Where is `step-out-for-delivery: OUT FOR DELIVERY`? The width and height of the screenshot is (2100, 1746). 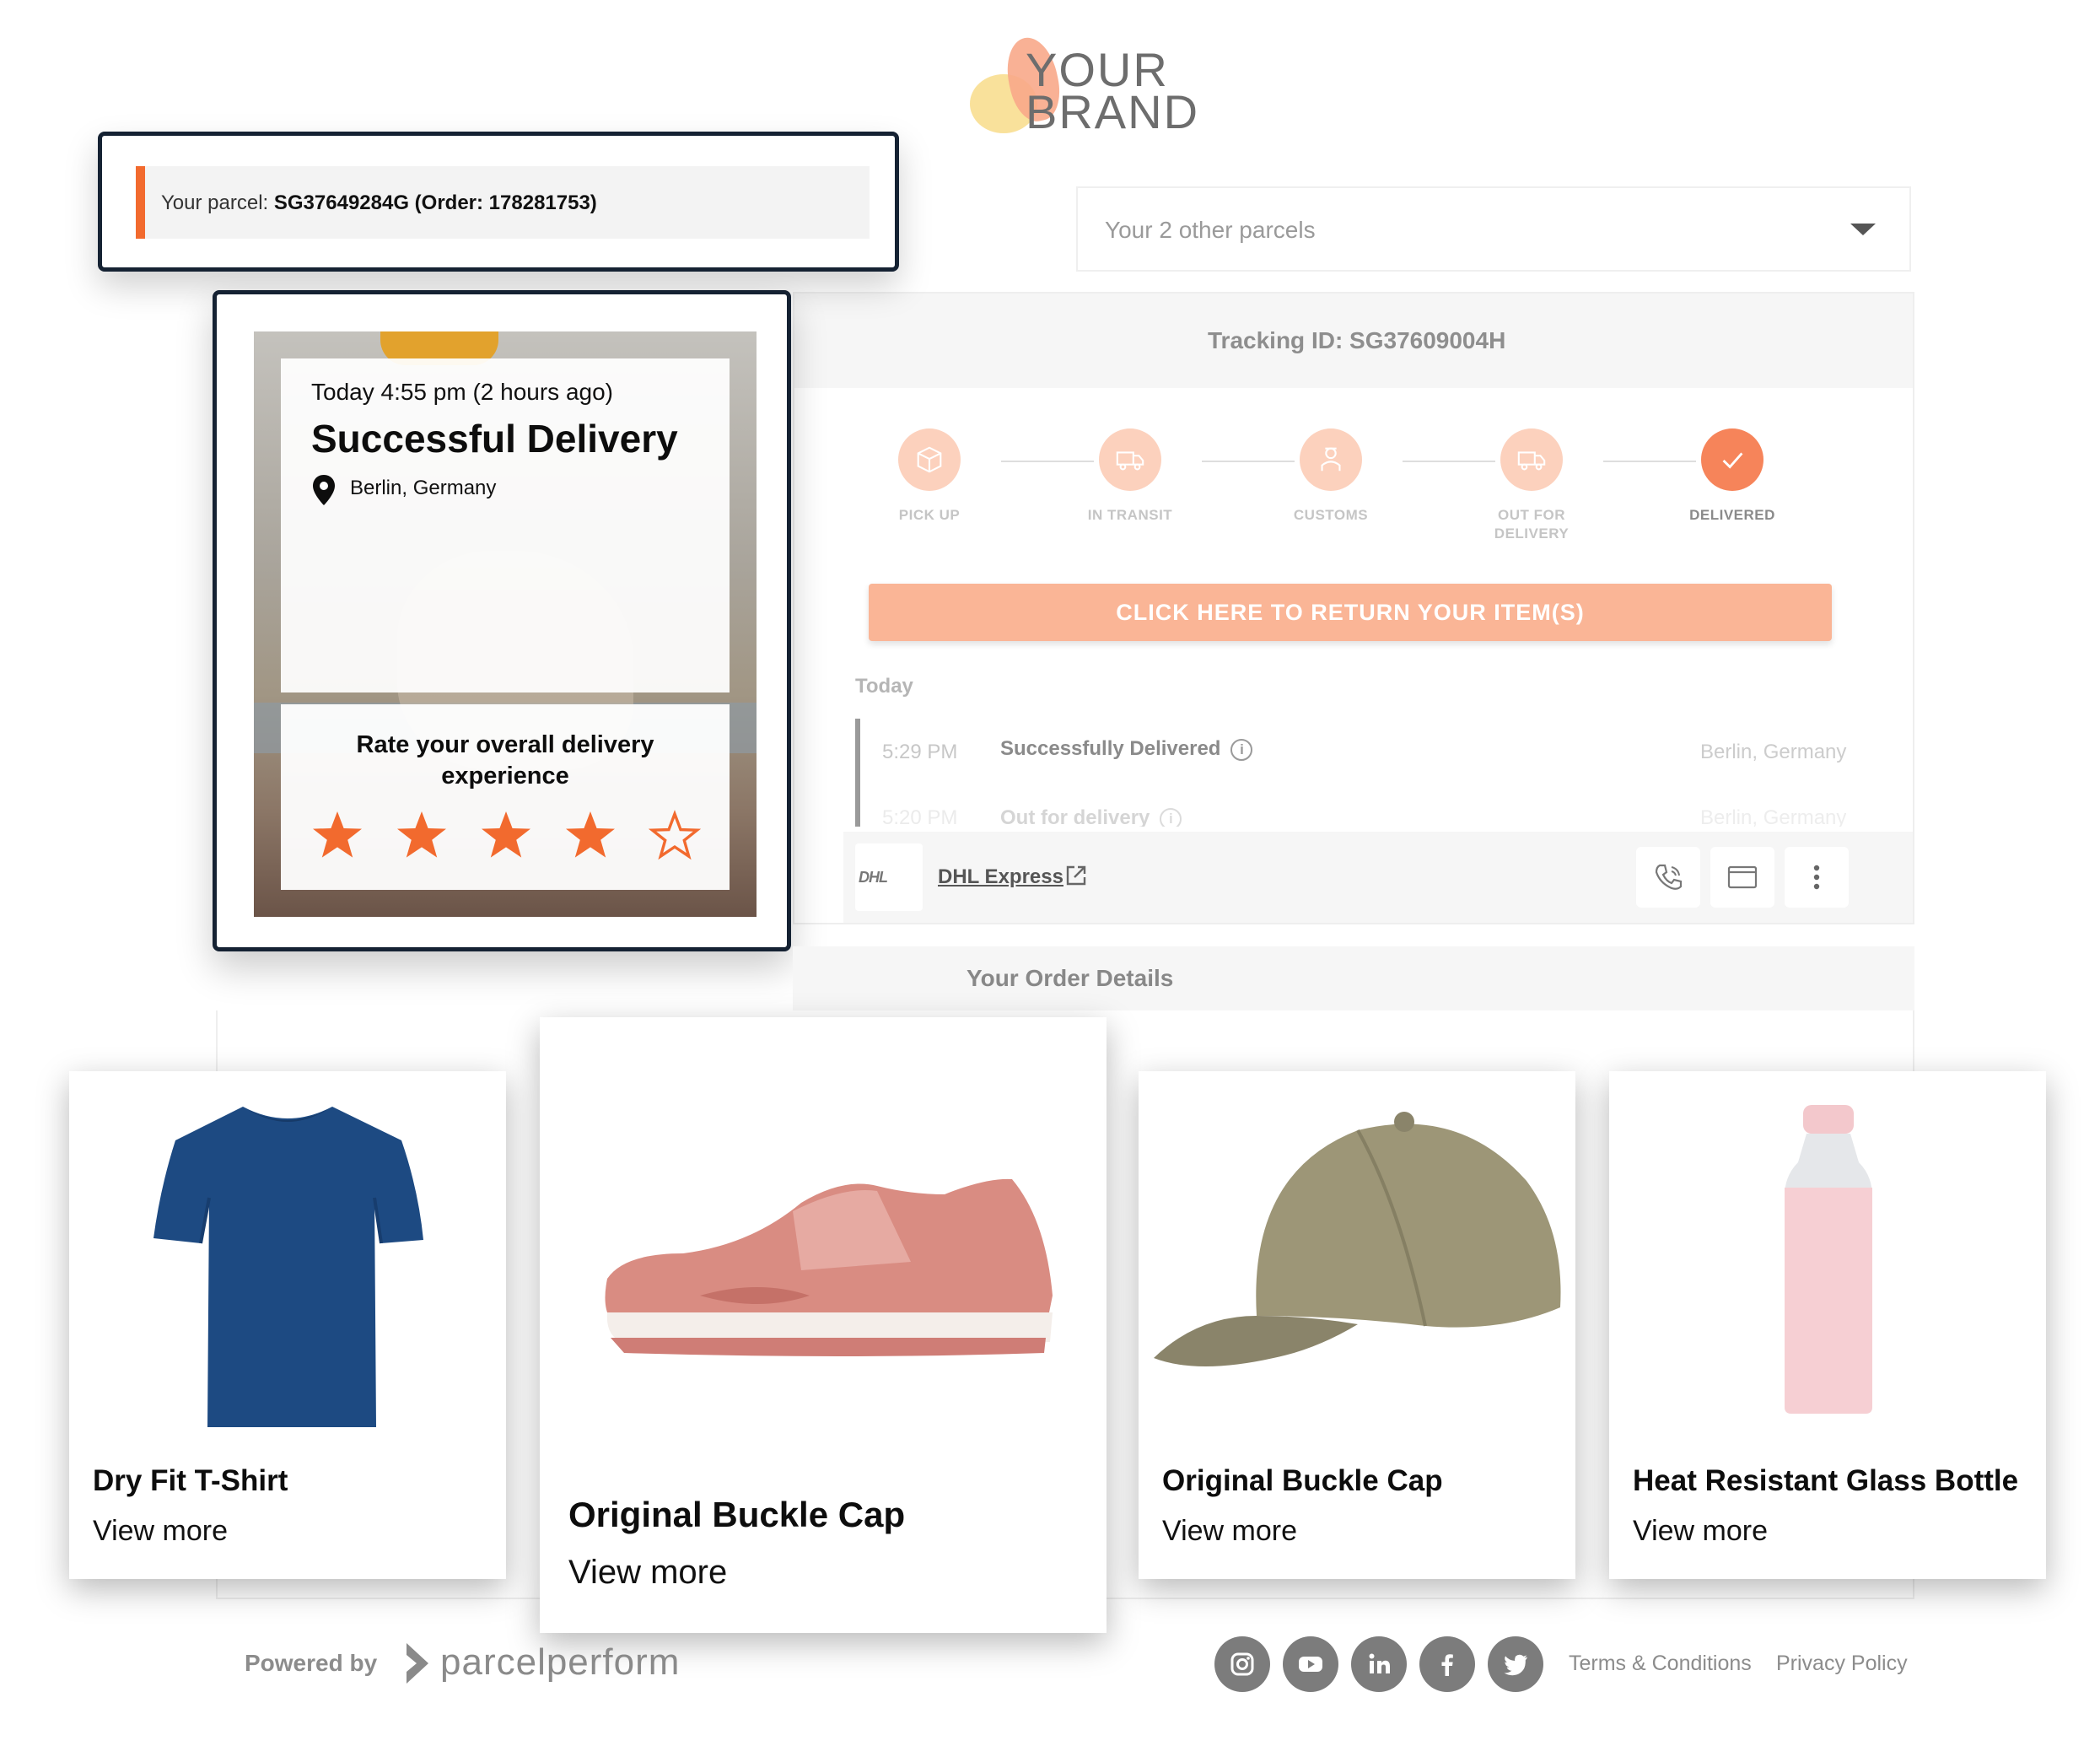
step-out-for-delivery: OUT FOR DELIVERY is located at coordinates (1531, 486).